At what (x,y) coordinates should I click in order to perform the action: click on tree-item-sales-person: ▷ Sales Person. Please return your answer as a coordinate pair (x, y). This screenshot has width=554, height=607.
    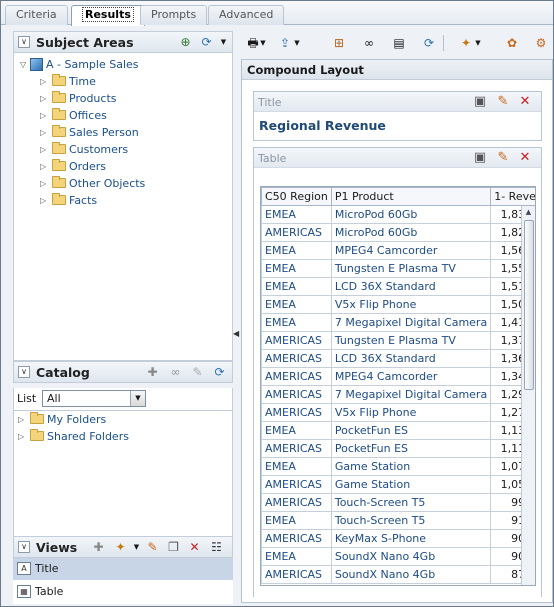
    Looking at the image, I should click on (89, 132).